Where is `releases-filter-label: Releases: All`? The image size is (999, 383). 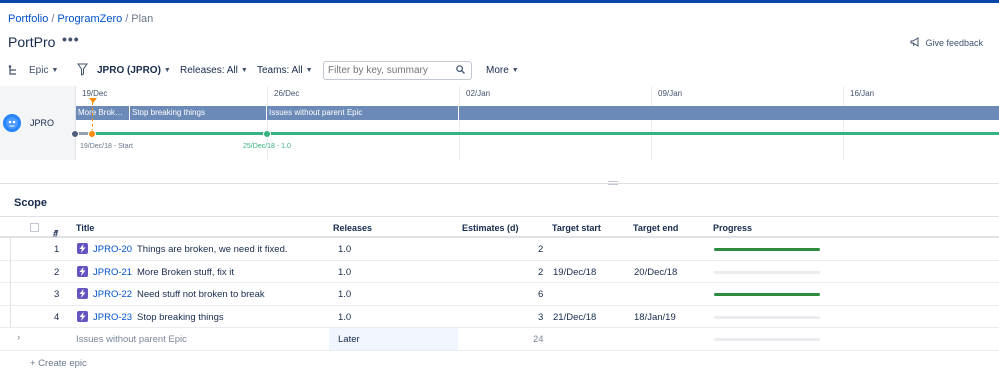 releases-filter-label: Releases: All is located at coordinates (209, 70).